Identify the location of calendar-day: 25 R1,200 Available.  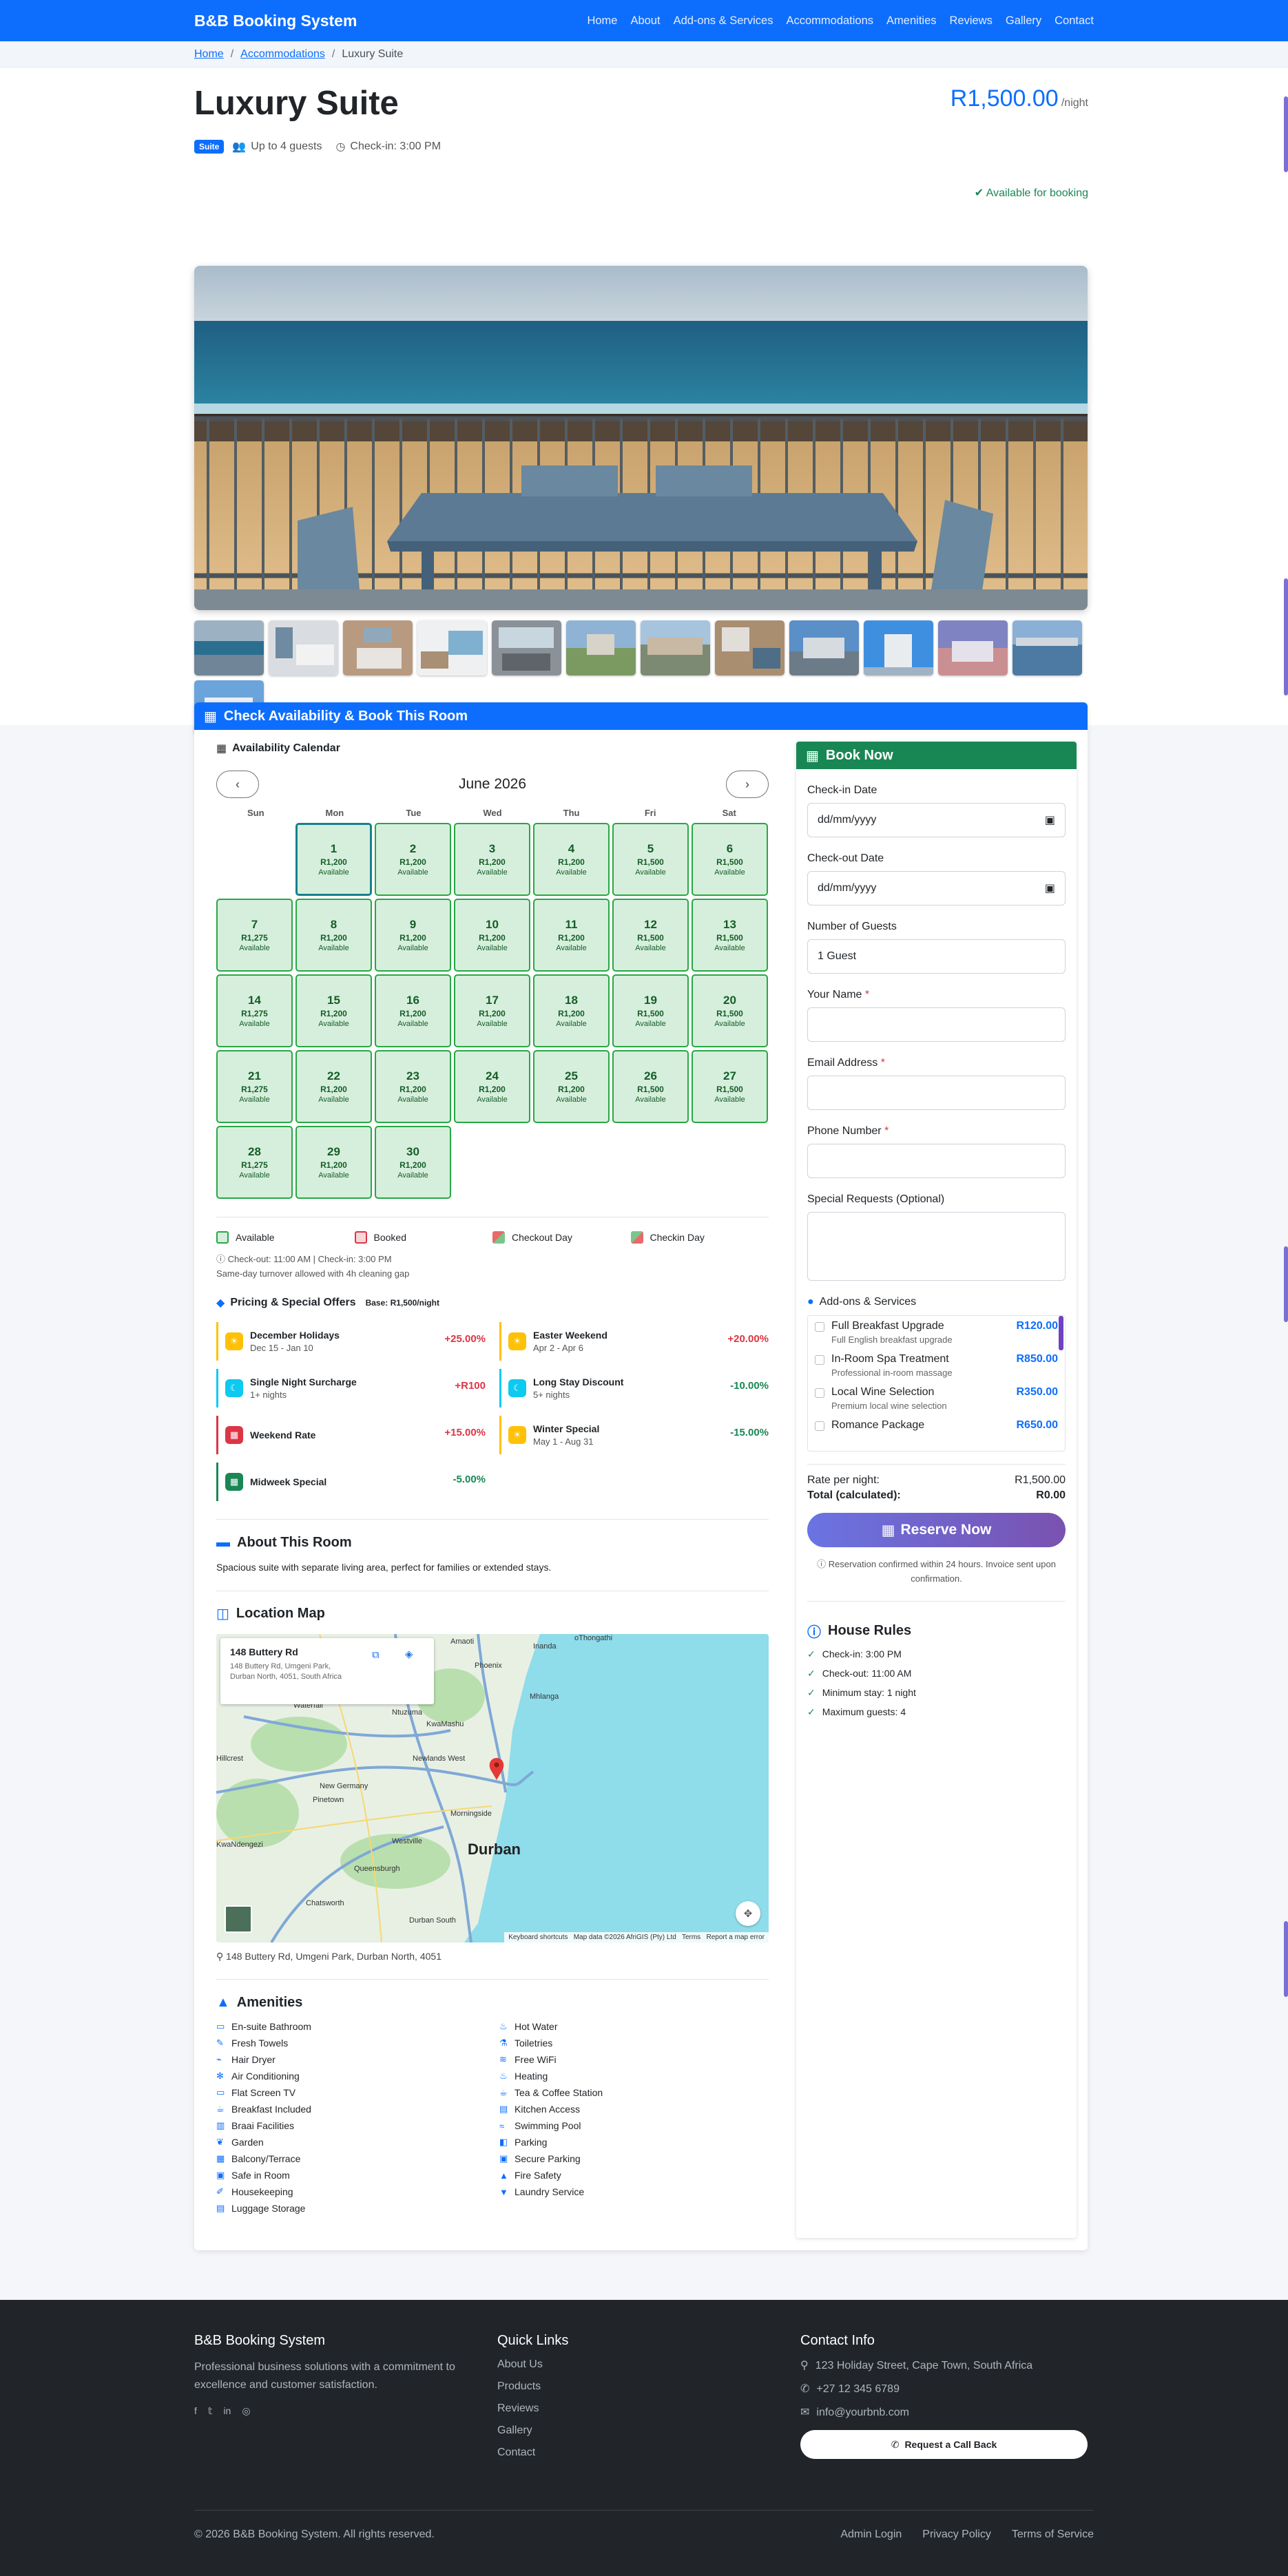
(571, 1086).